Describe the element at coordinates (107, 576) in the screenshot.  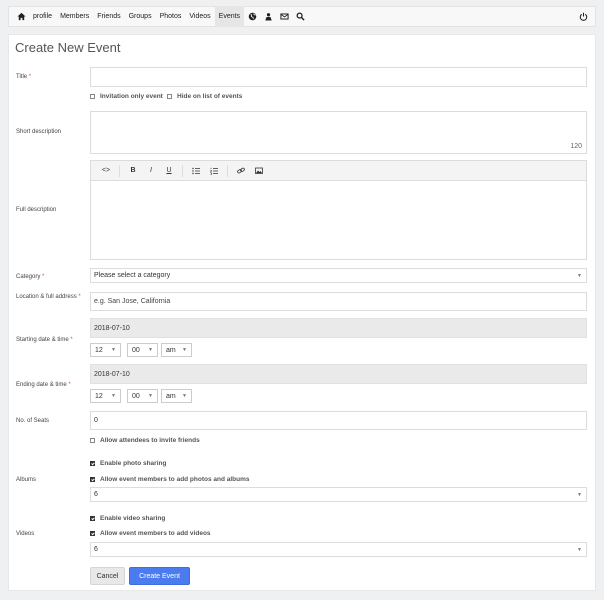
I see `cancel-button: Cancel` at that location.